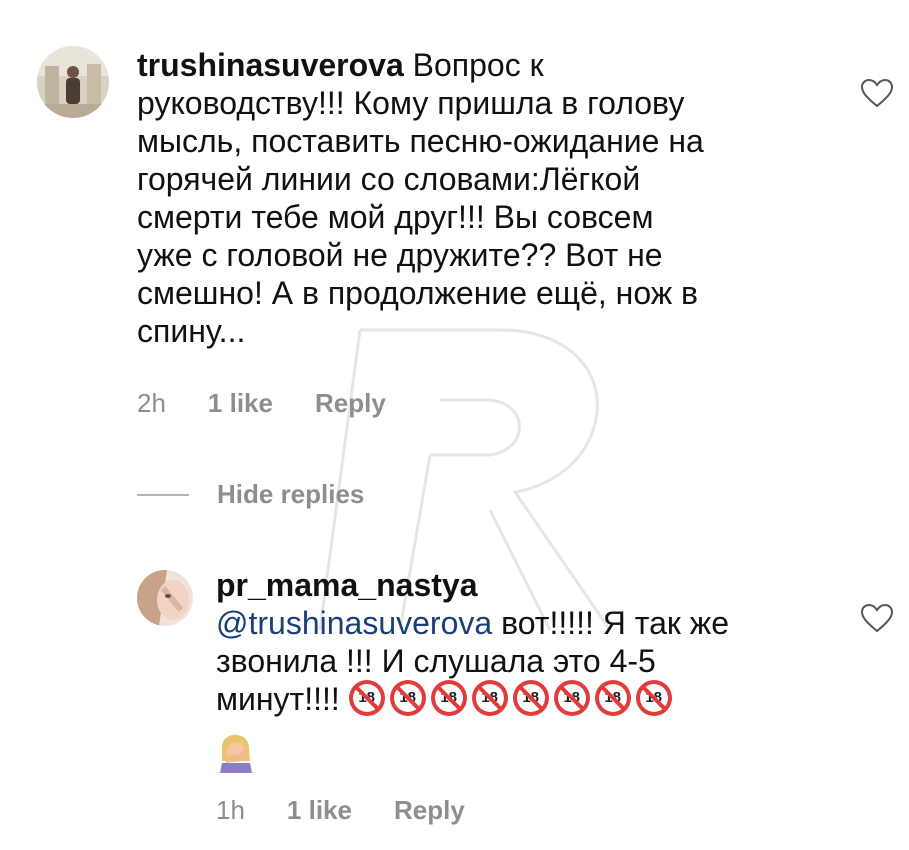  I want to click on reply-meta: 1h 1 like Reply, so click(361, 810).